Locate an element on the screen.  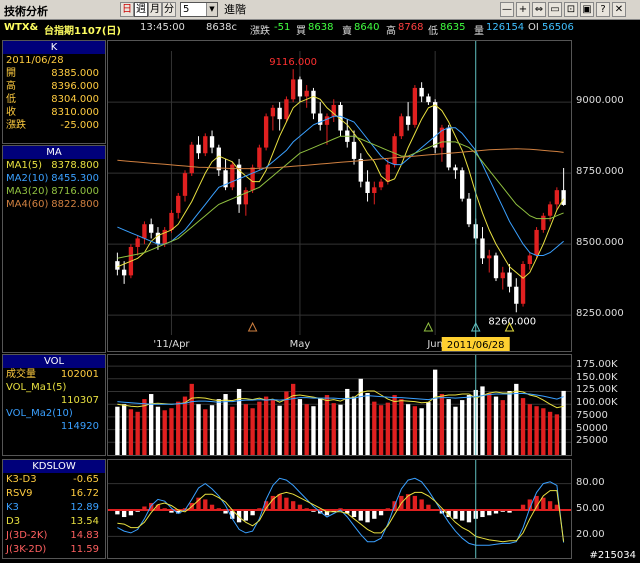
price-tick-label: 8500.000 is located at coordinates (600, 243).